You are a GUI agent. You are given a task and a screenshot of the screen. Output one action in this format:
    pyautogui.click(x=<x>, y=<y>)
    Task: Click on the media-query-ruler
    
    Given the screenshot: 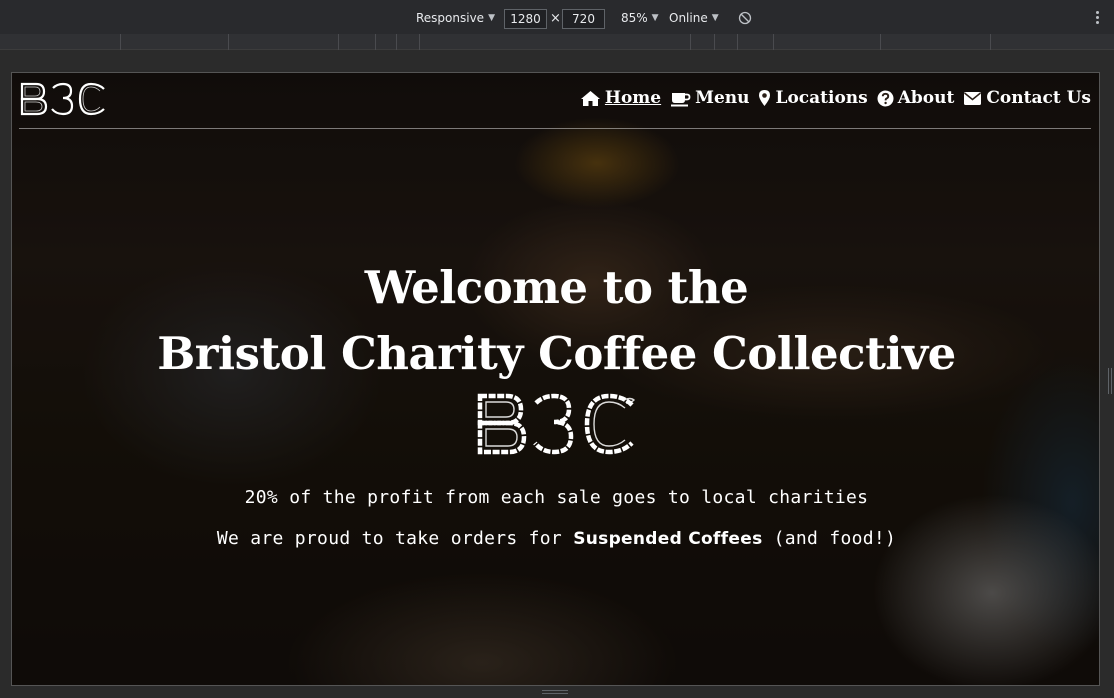 What is the action you would take?
    pyautogui.click(x=557, y=42)
    